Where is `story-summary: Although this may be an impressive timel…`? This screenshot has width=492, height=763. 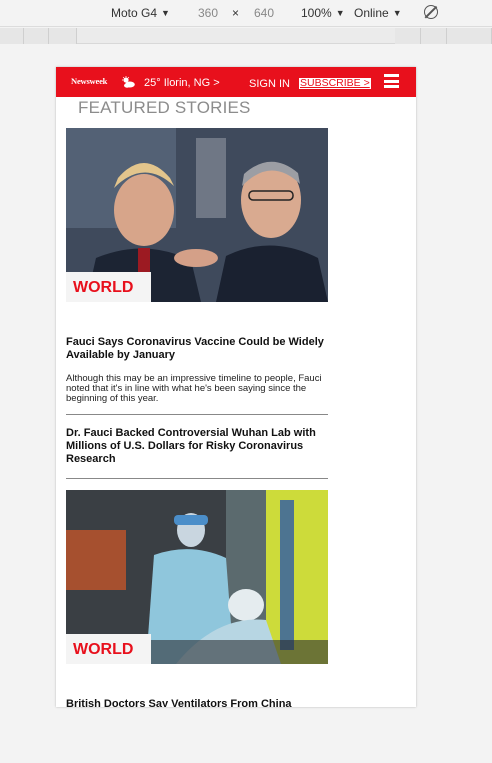 story-summary: Although this may be an impressive timel… is located at coordinates (194, 388).